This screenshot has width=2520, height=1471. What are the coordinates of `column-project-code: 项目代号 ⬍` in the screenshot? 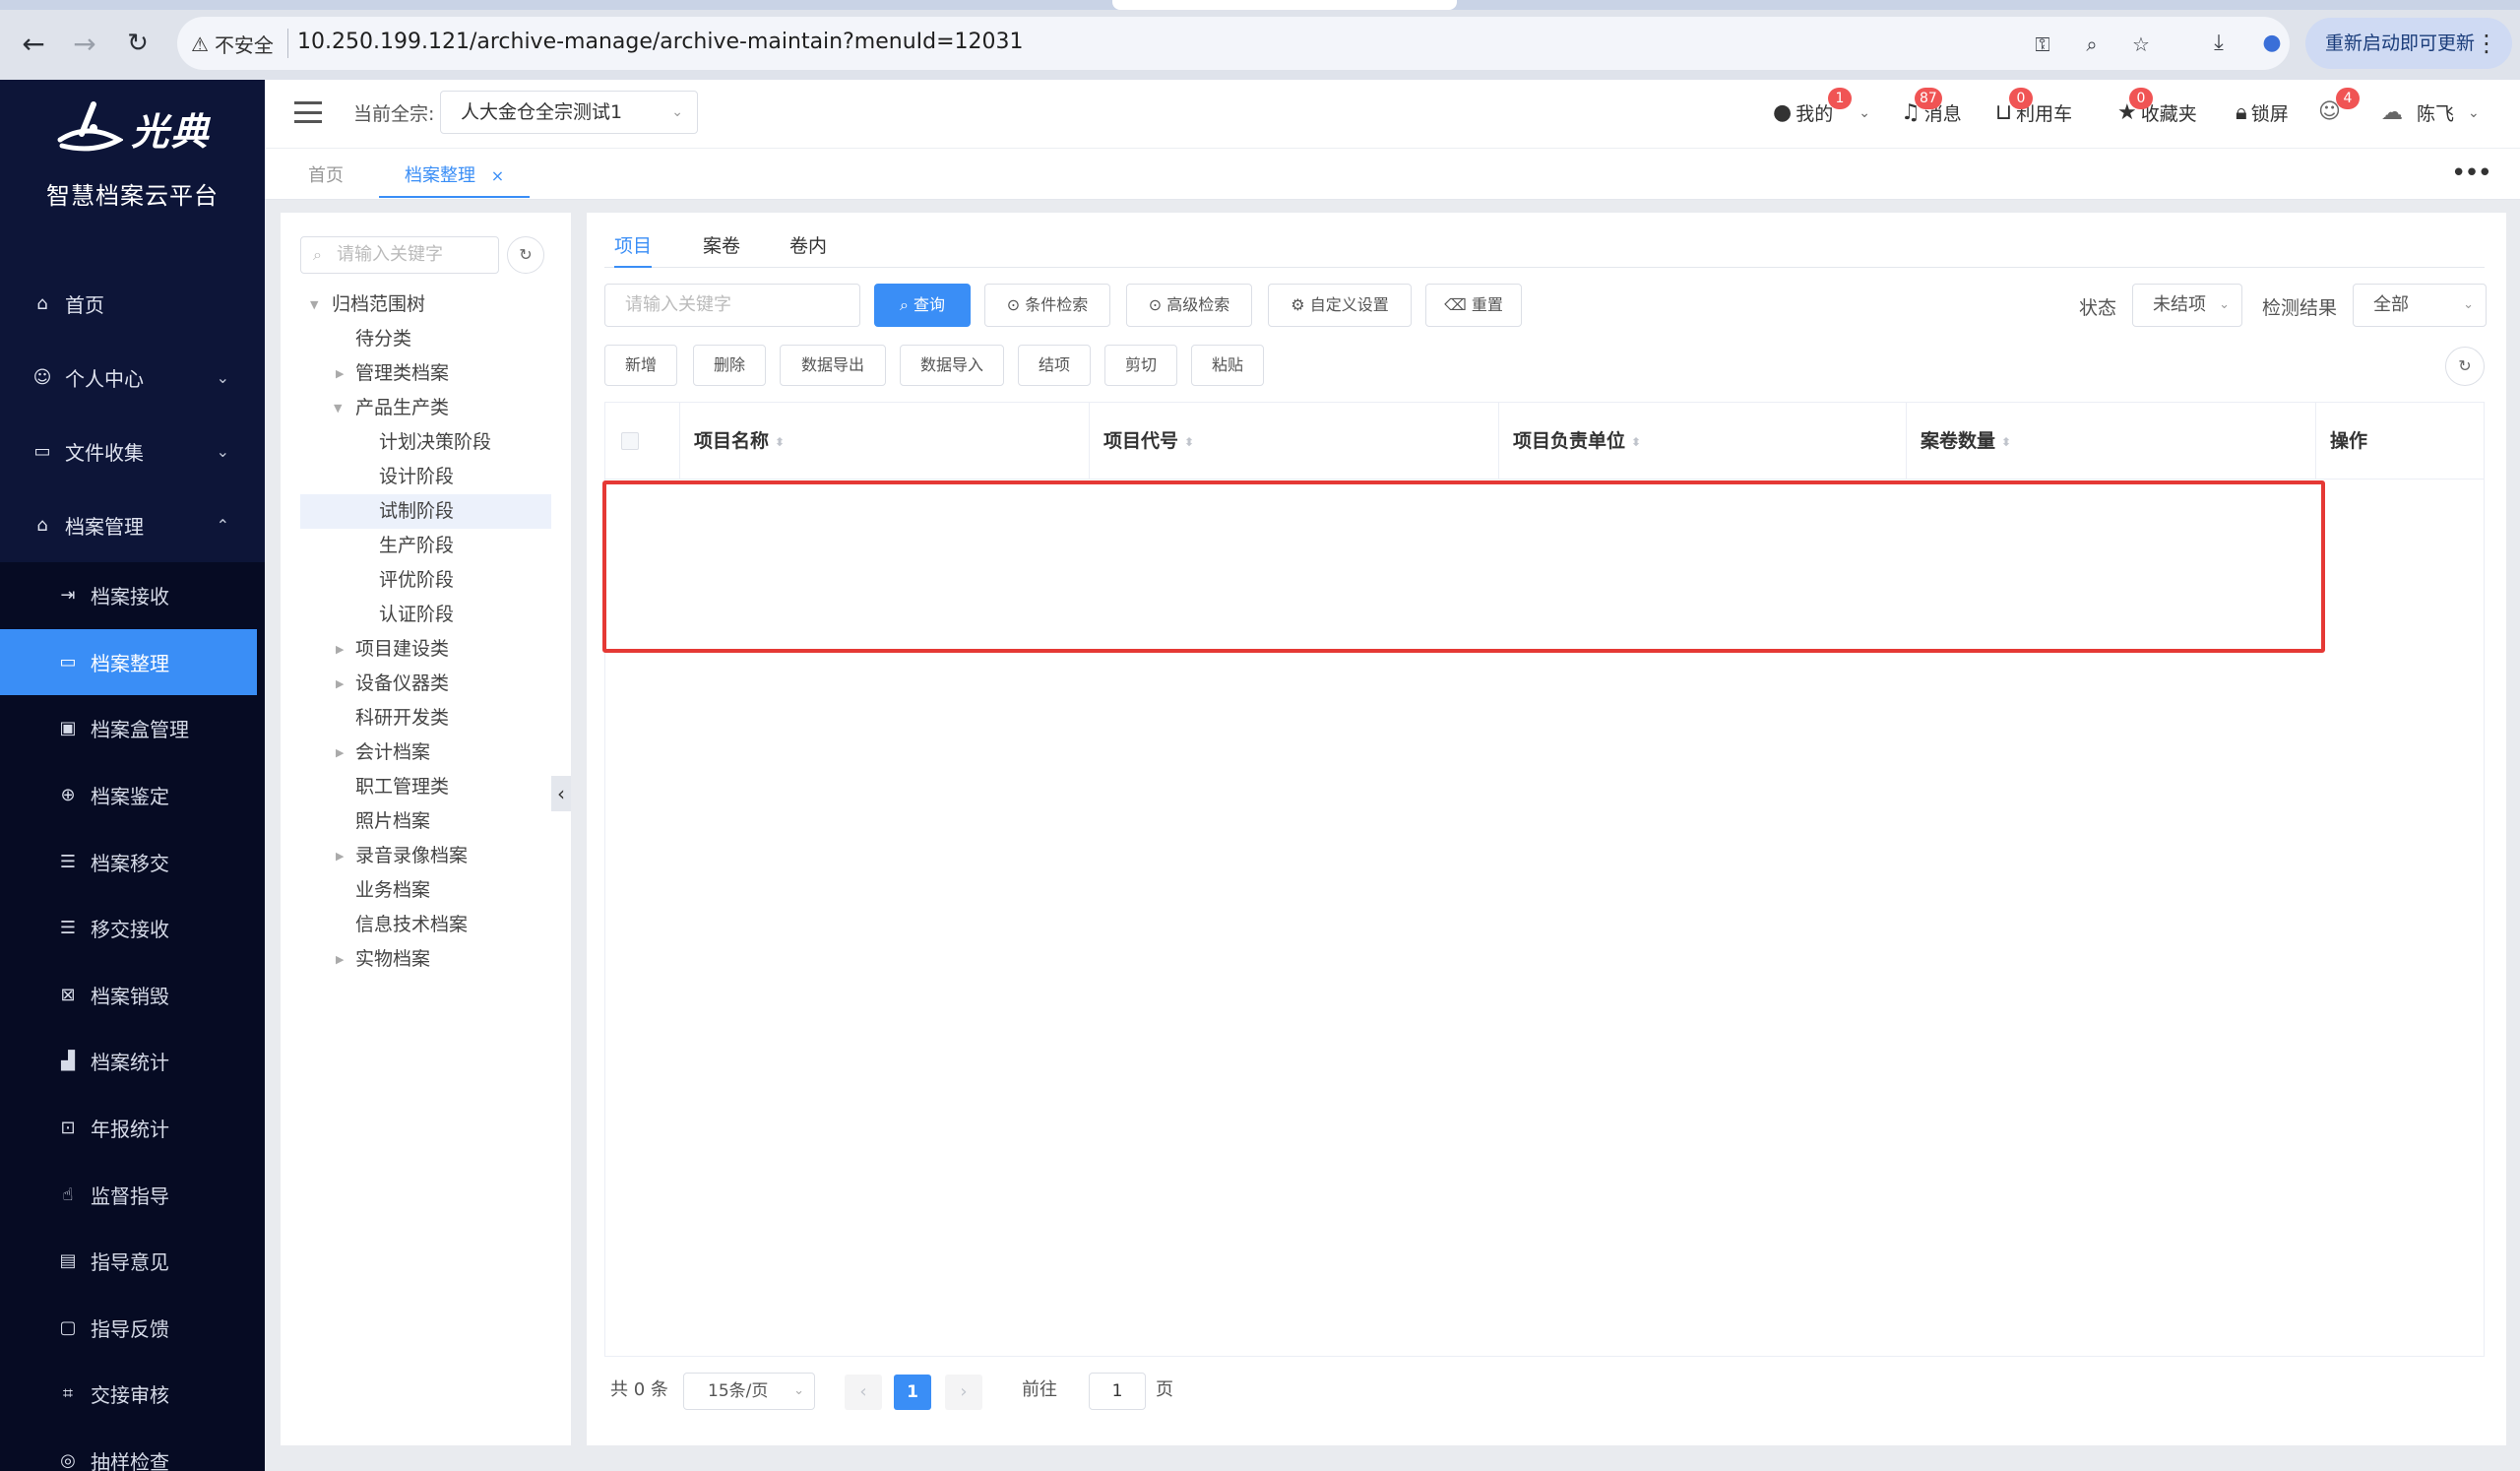 It's located at (1294, 441).